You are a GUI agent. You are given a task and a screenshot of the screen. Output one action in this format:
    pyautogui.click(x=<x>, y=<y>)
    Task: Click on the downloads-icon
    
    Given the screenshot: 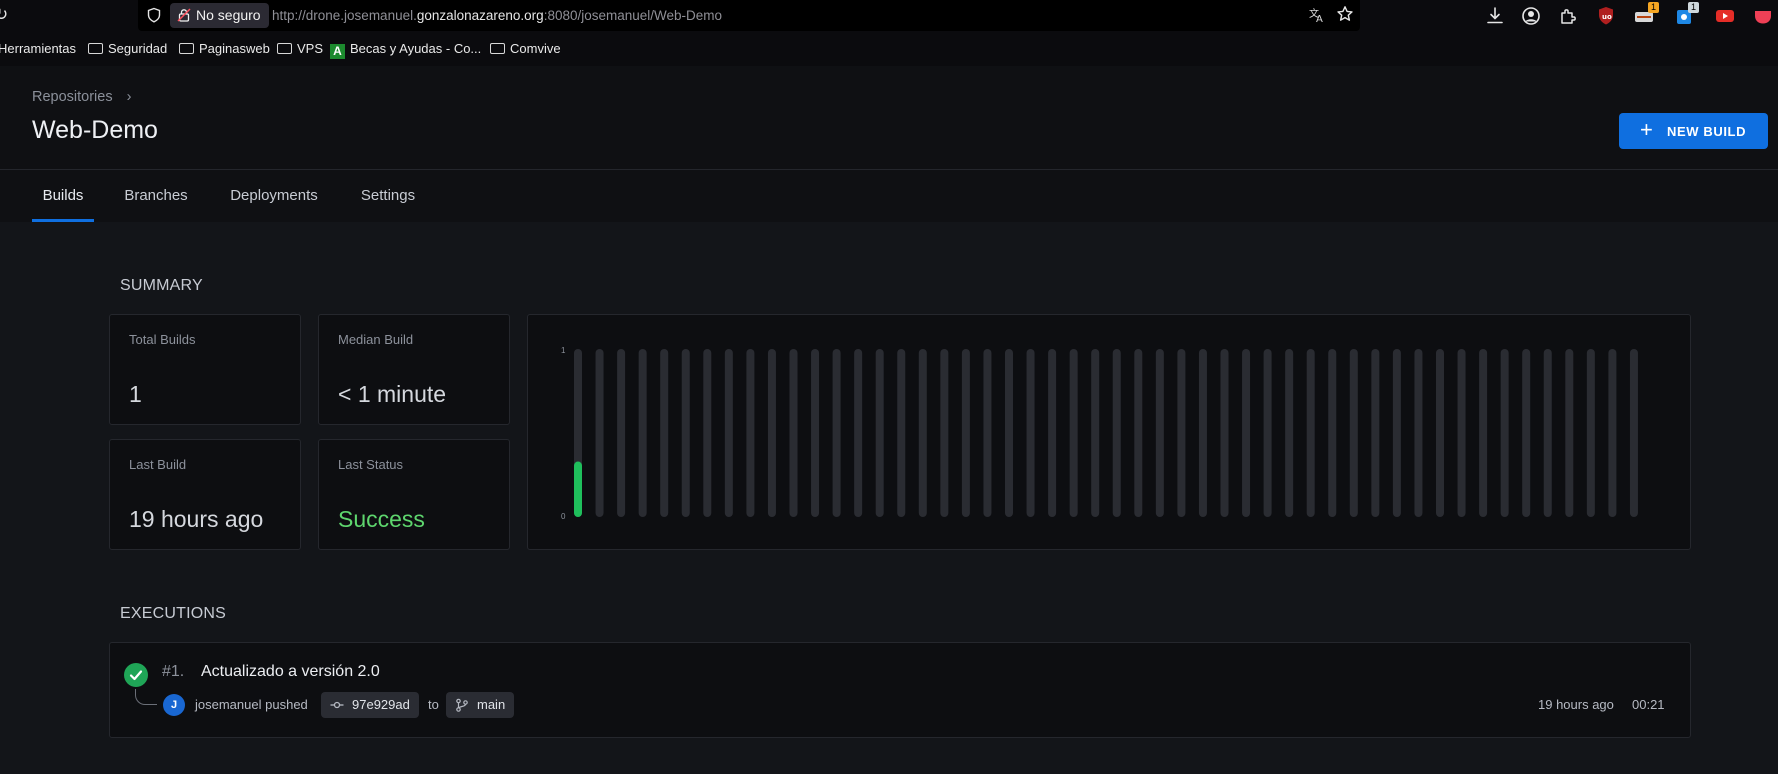 What is the action you would take?
    pyautogui.click(x=1495, y=16)
    